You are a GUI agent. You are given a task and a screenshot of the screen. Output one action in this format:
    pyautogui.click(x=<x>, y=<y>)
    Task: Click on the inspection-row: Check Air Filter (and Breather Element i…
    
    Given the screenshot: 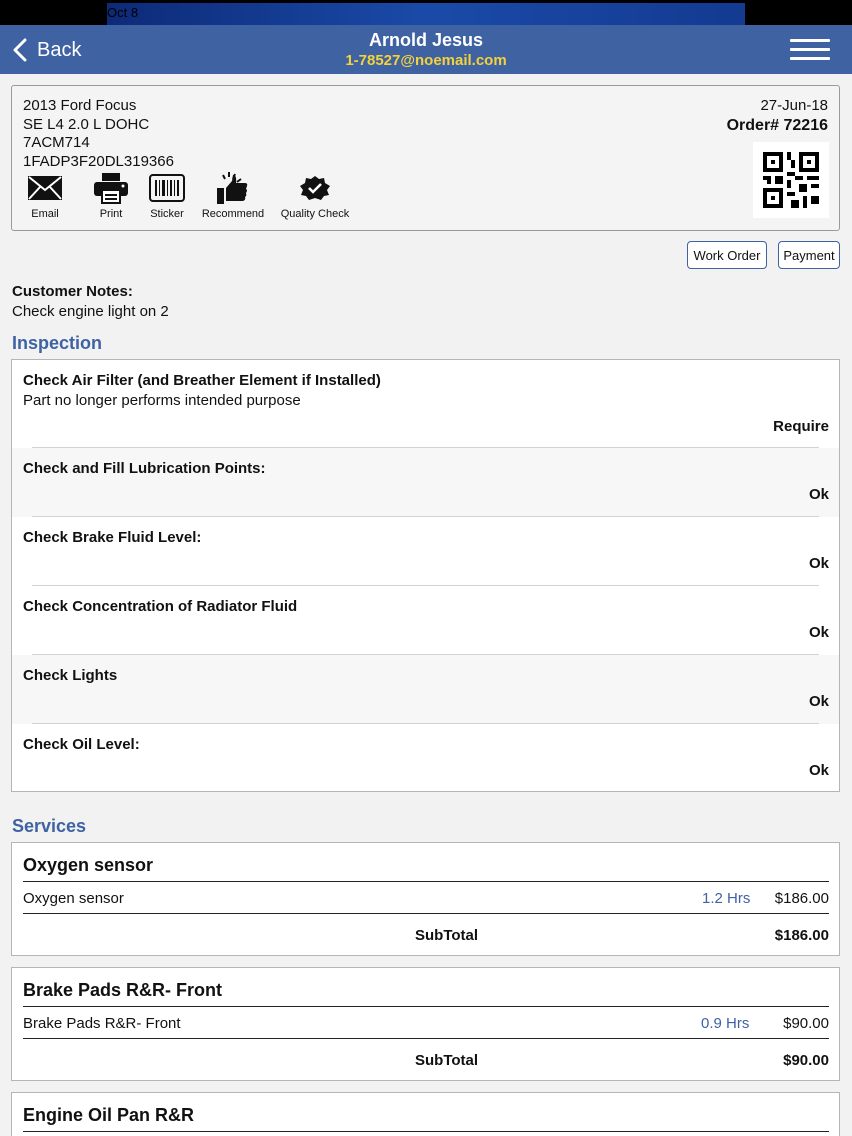 What is the action you would take?
    pyautogui.click(x=425, y=404)
    